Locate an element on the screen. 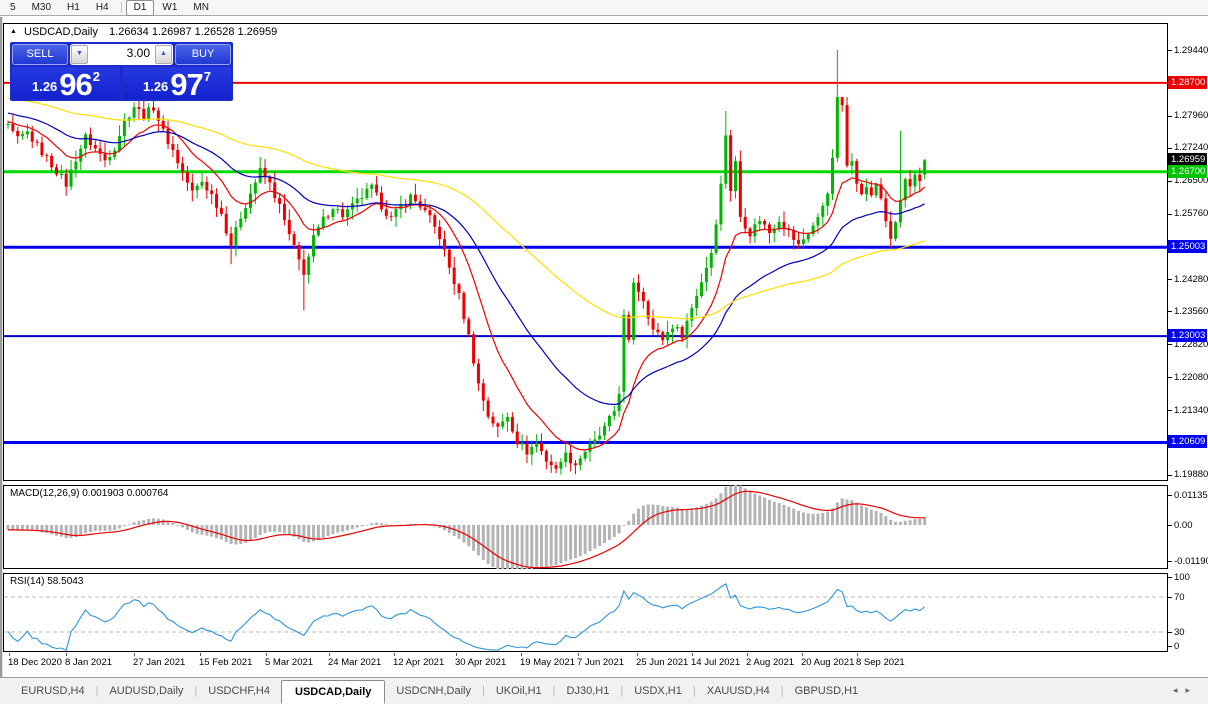  date-label: 5 Mar 2021 is located at coordinates (289, 662).